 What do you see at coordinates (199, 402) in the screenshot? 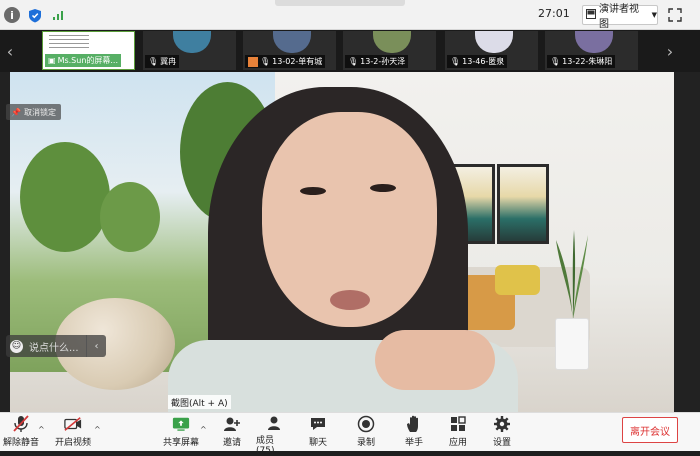
I see `screenshot-tooltip: 截图(Alt + A)` at bounding box center [199, 402].